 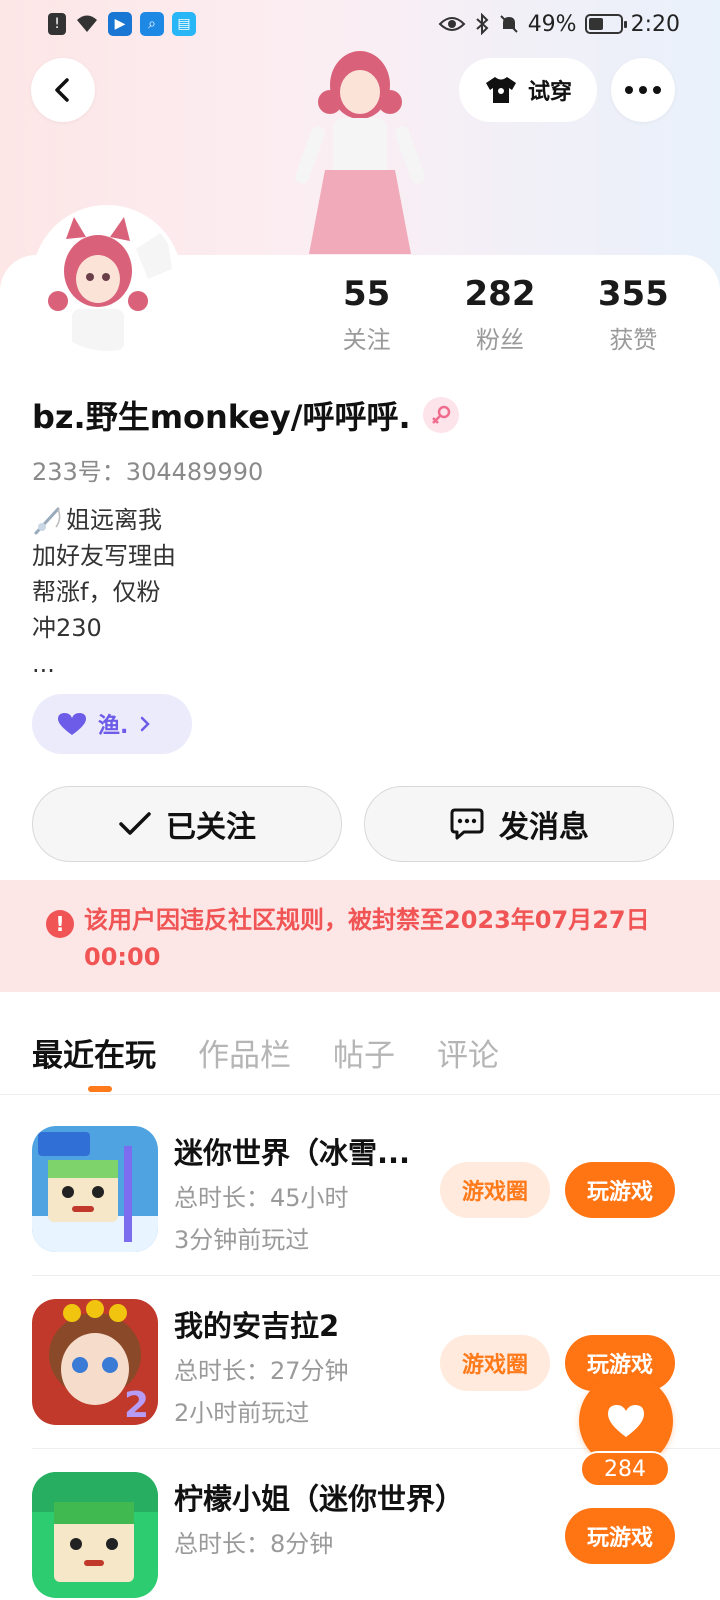 I want to click on username-row: bz.野生monkey/呼呼呼., so click(x=245, y=415).